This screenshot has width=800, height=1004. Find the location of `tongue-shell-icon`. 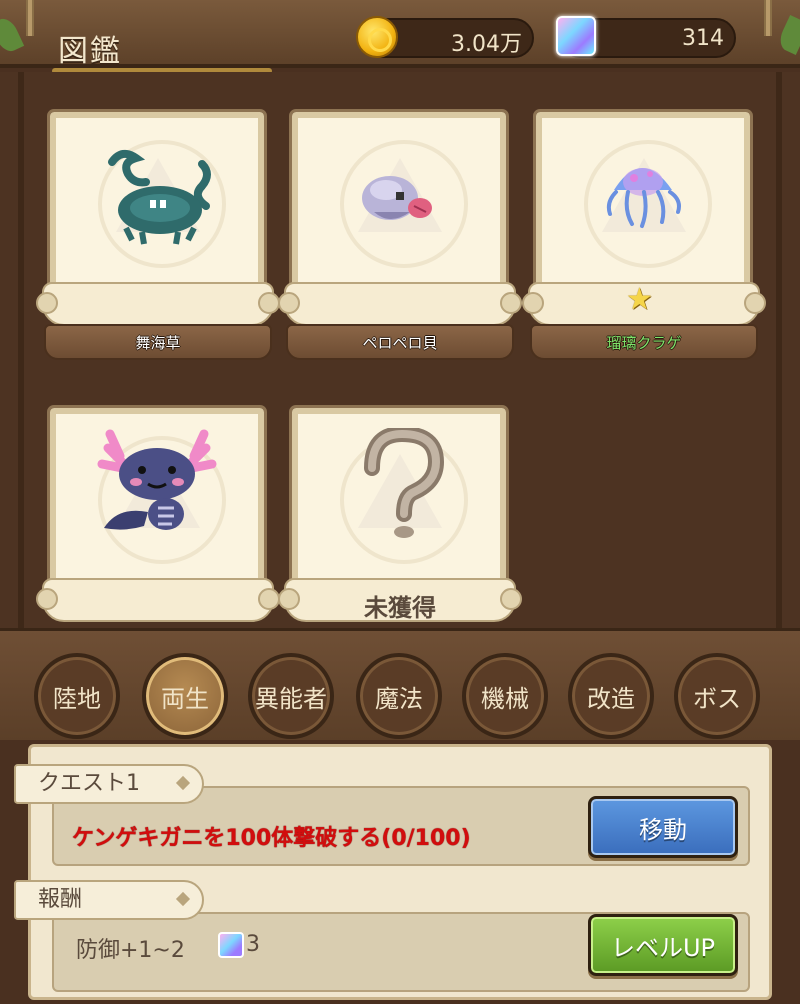

tongue-shell-icon is located at coordinates (397, 198).